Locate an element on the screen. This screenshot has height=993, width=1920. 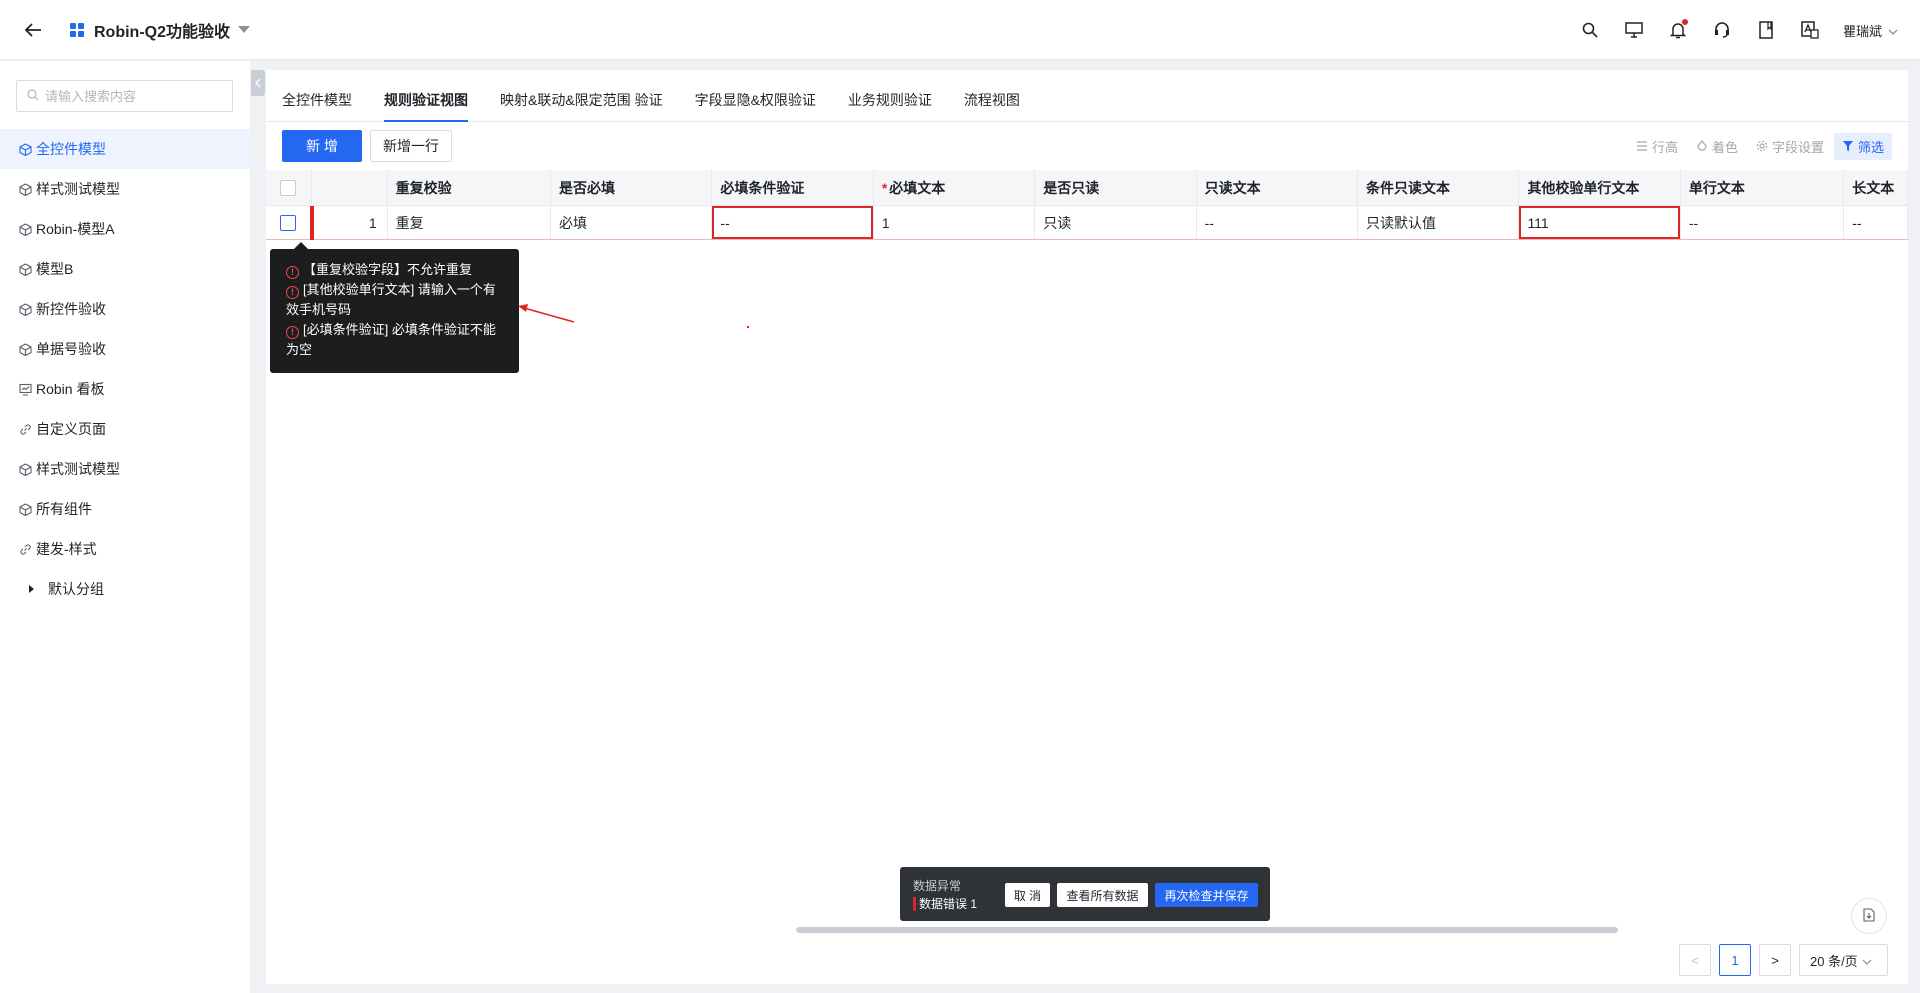
sidebar-item: 所有组件 is located at coordinates (125, 509).